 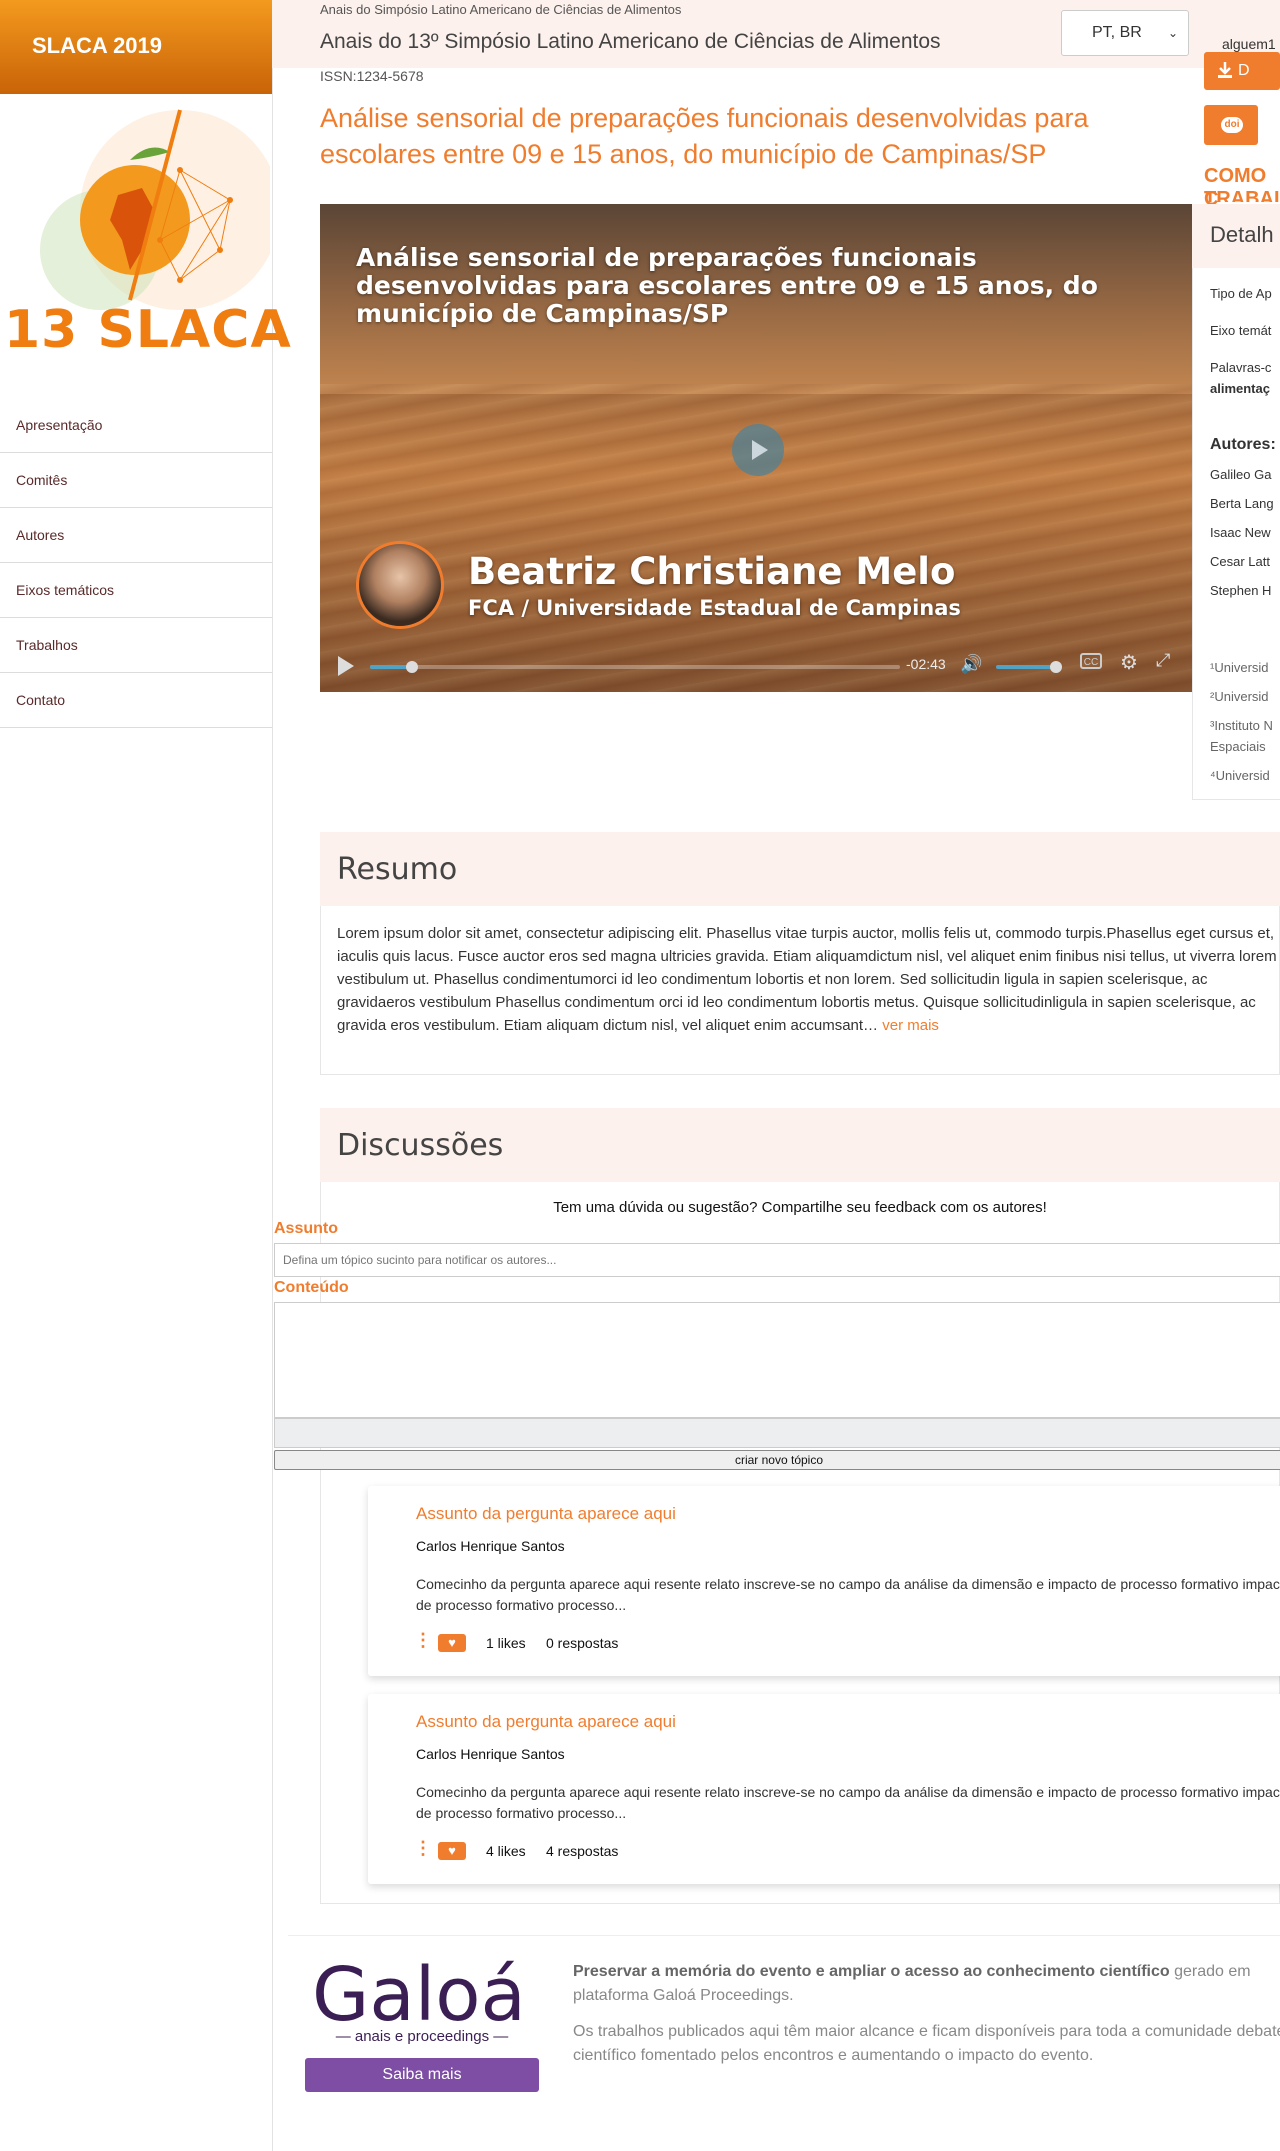 What do you see at coordinates (136, 425) in the screenshot?
I see `sidebar-item-apresentacao: Apresentação` at bounding box center [136, 425].